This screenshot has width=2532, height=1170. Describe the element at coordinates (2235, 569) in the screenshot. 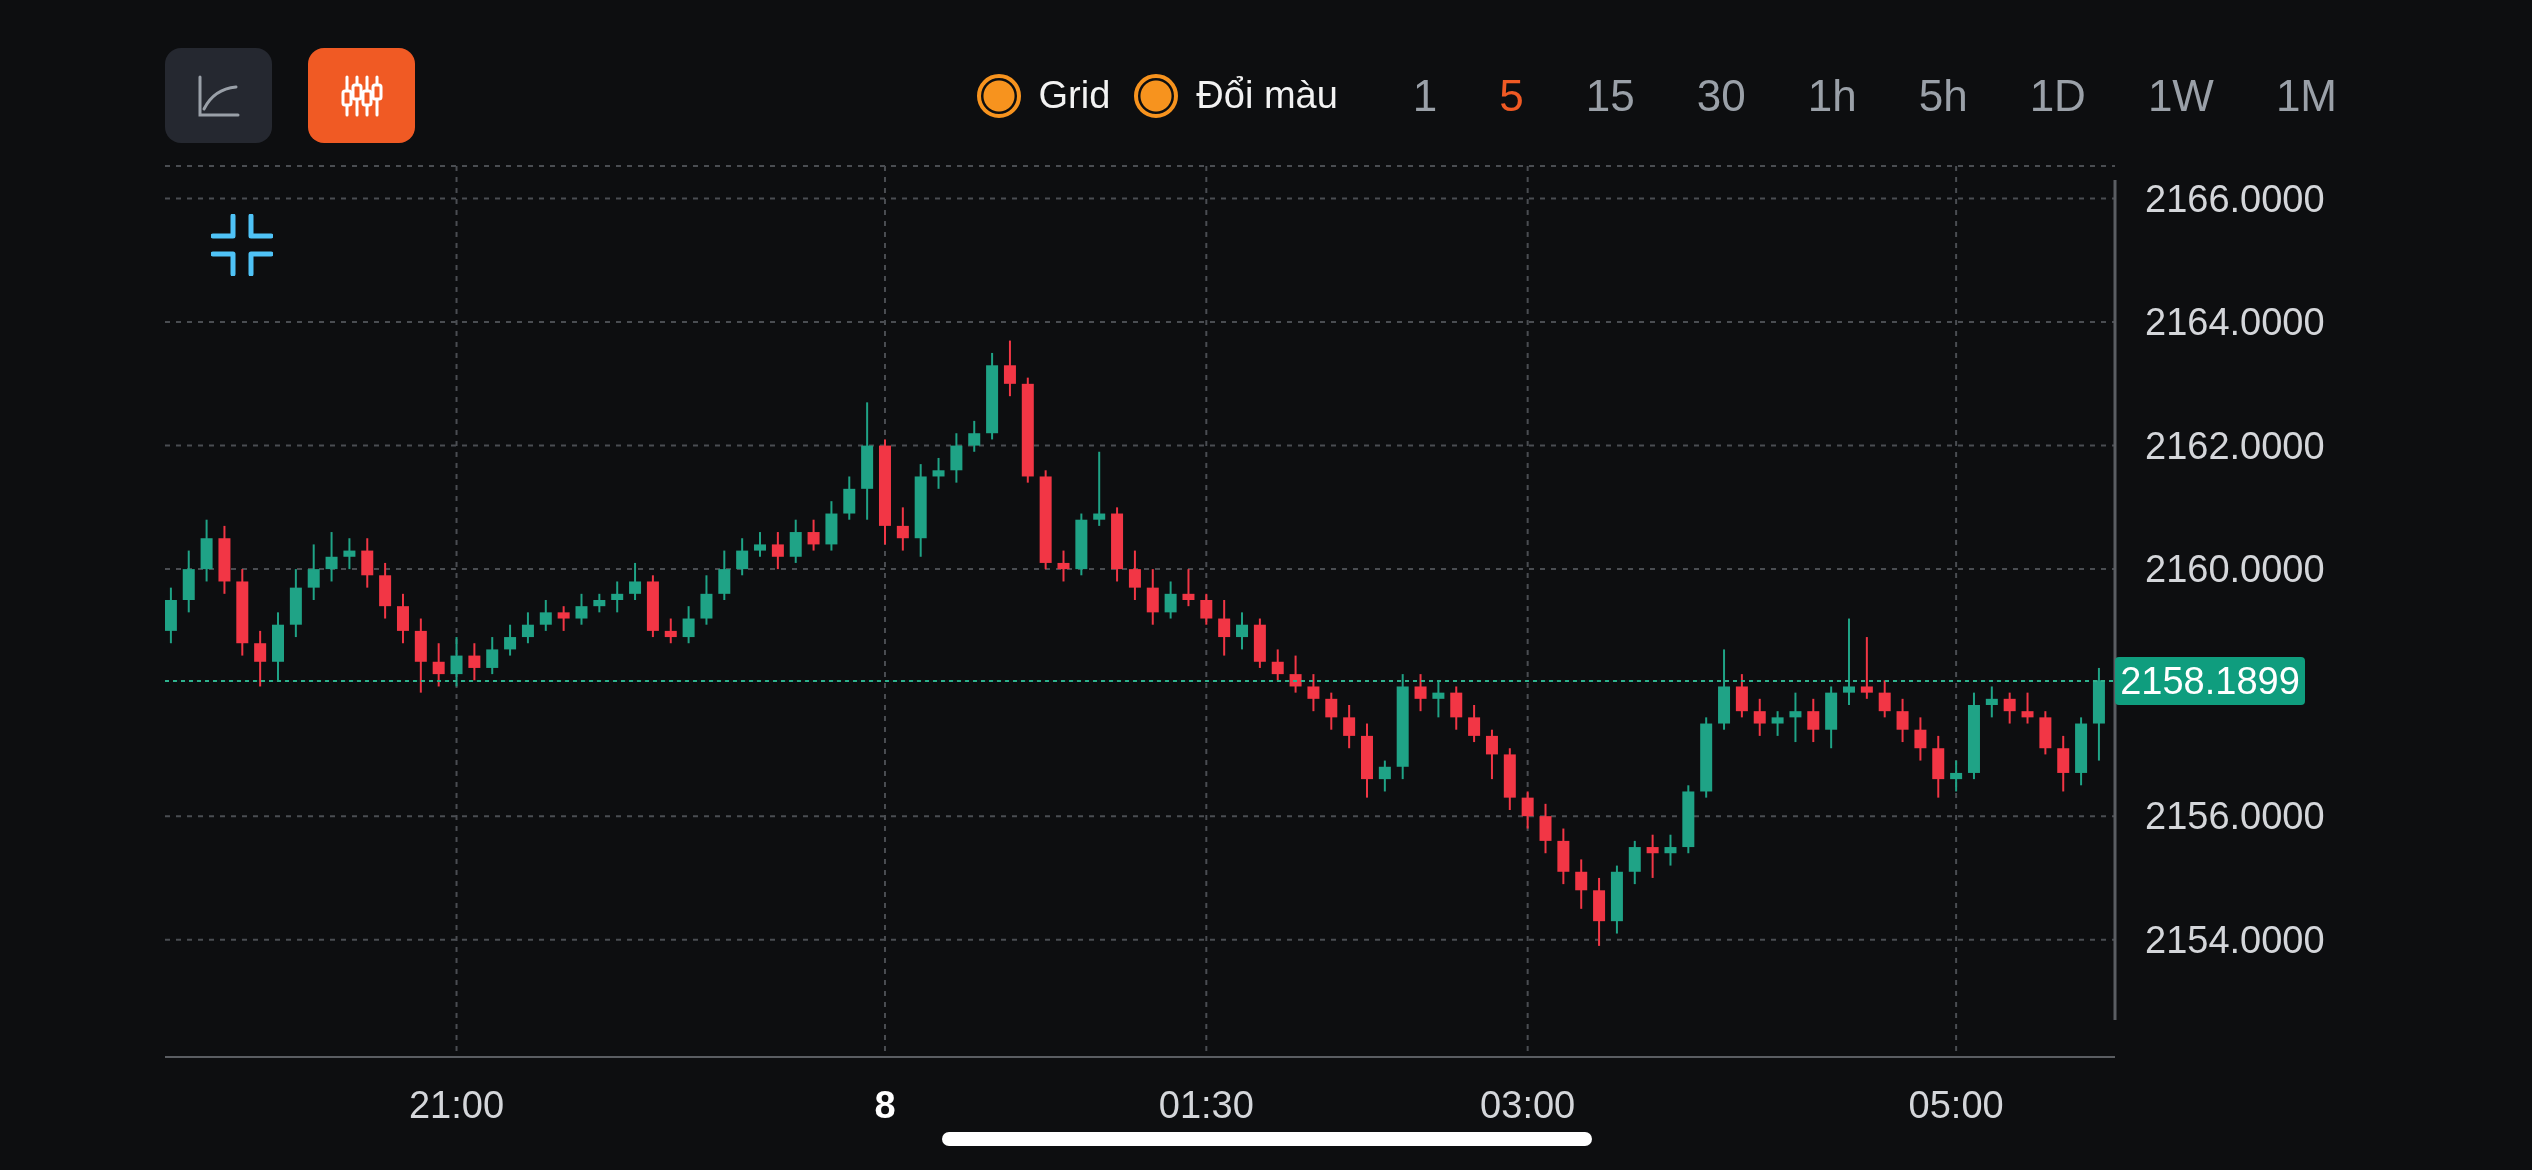

I see `y-axis-label: 2160.0000` at that location.